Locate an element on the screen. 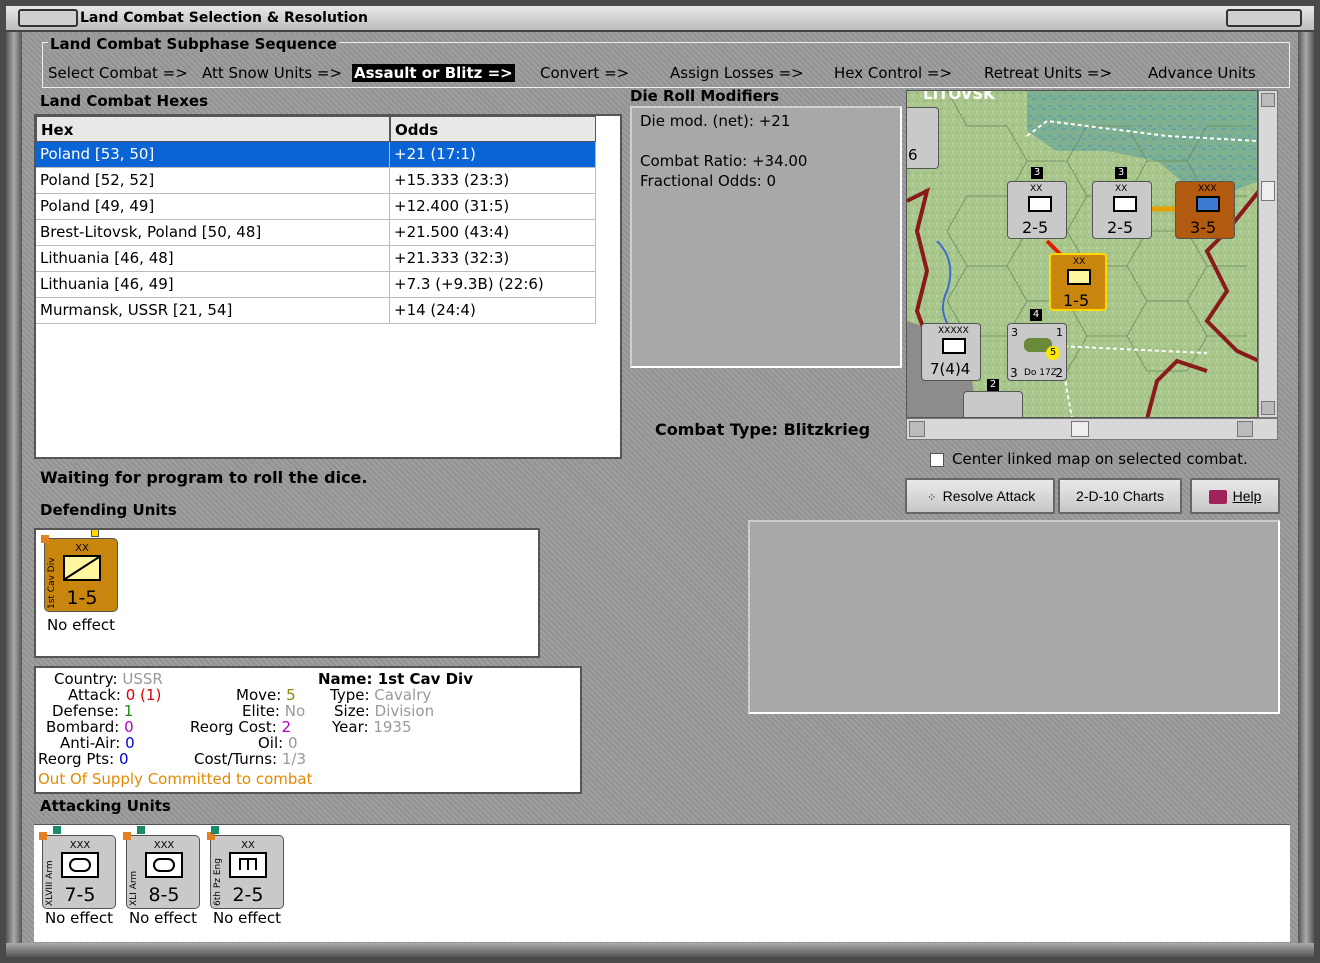 The height and width of the screenshot is (963, 1320). costturns-label: Cost/Turns: is located at coordinates (236, 759).